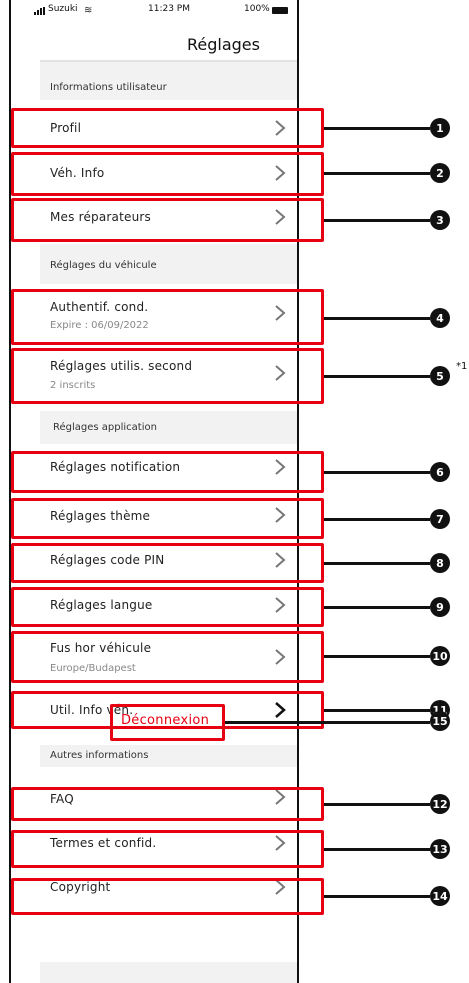  Describe the element at coordinates (63, 9) in the screenshot. I see `carrier-name: Suzuki` at that location.